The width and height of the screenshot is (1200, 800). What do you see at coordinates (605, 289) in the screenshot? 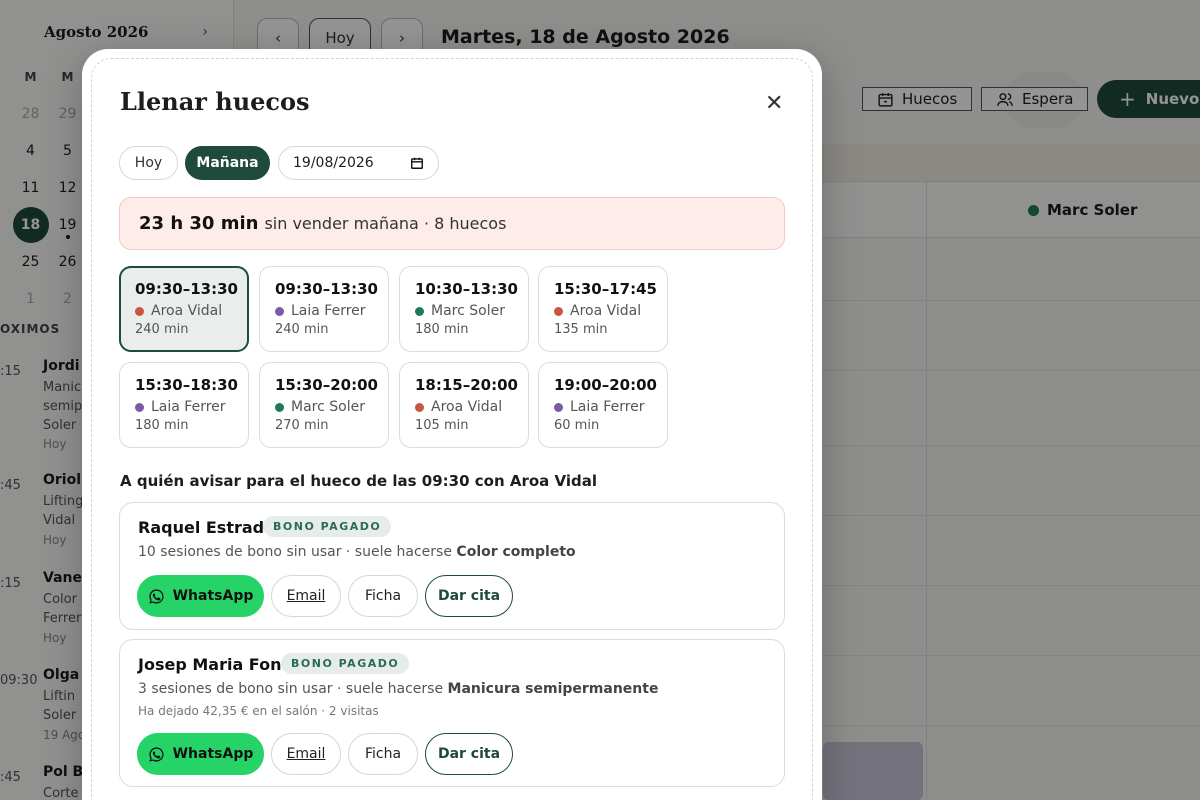
I see `gap-slot-time: 15:30–17:45` at bounding box center [605, 289].